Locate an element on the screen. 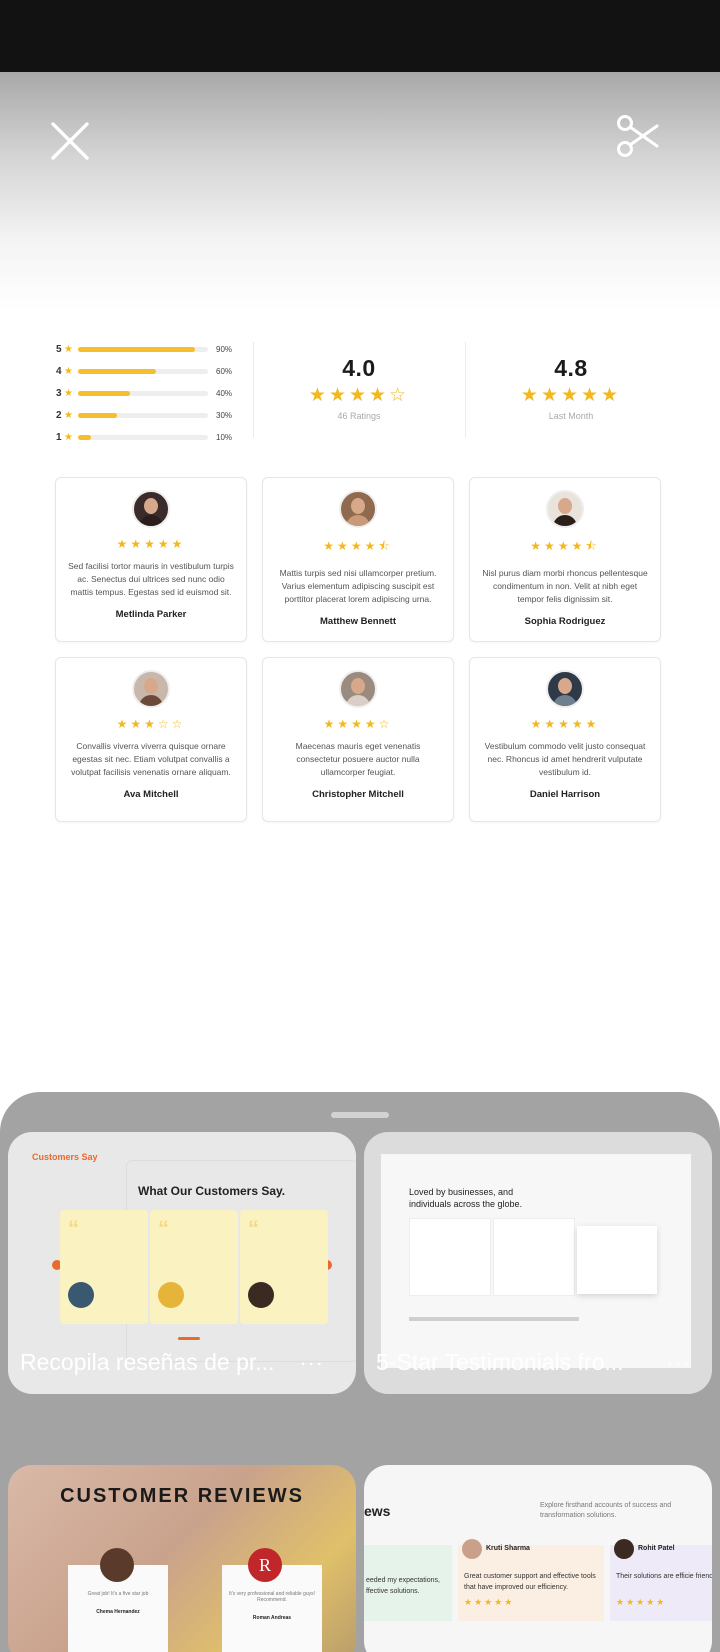  scissors-icon is located at coordinates (638, 136).